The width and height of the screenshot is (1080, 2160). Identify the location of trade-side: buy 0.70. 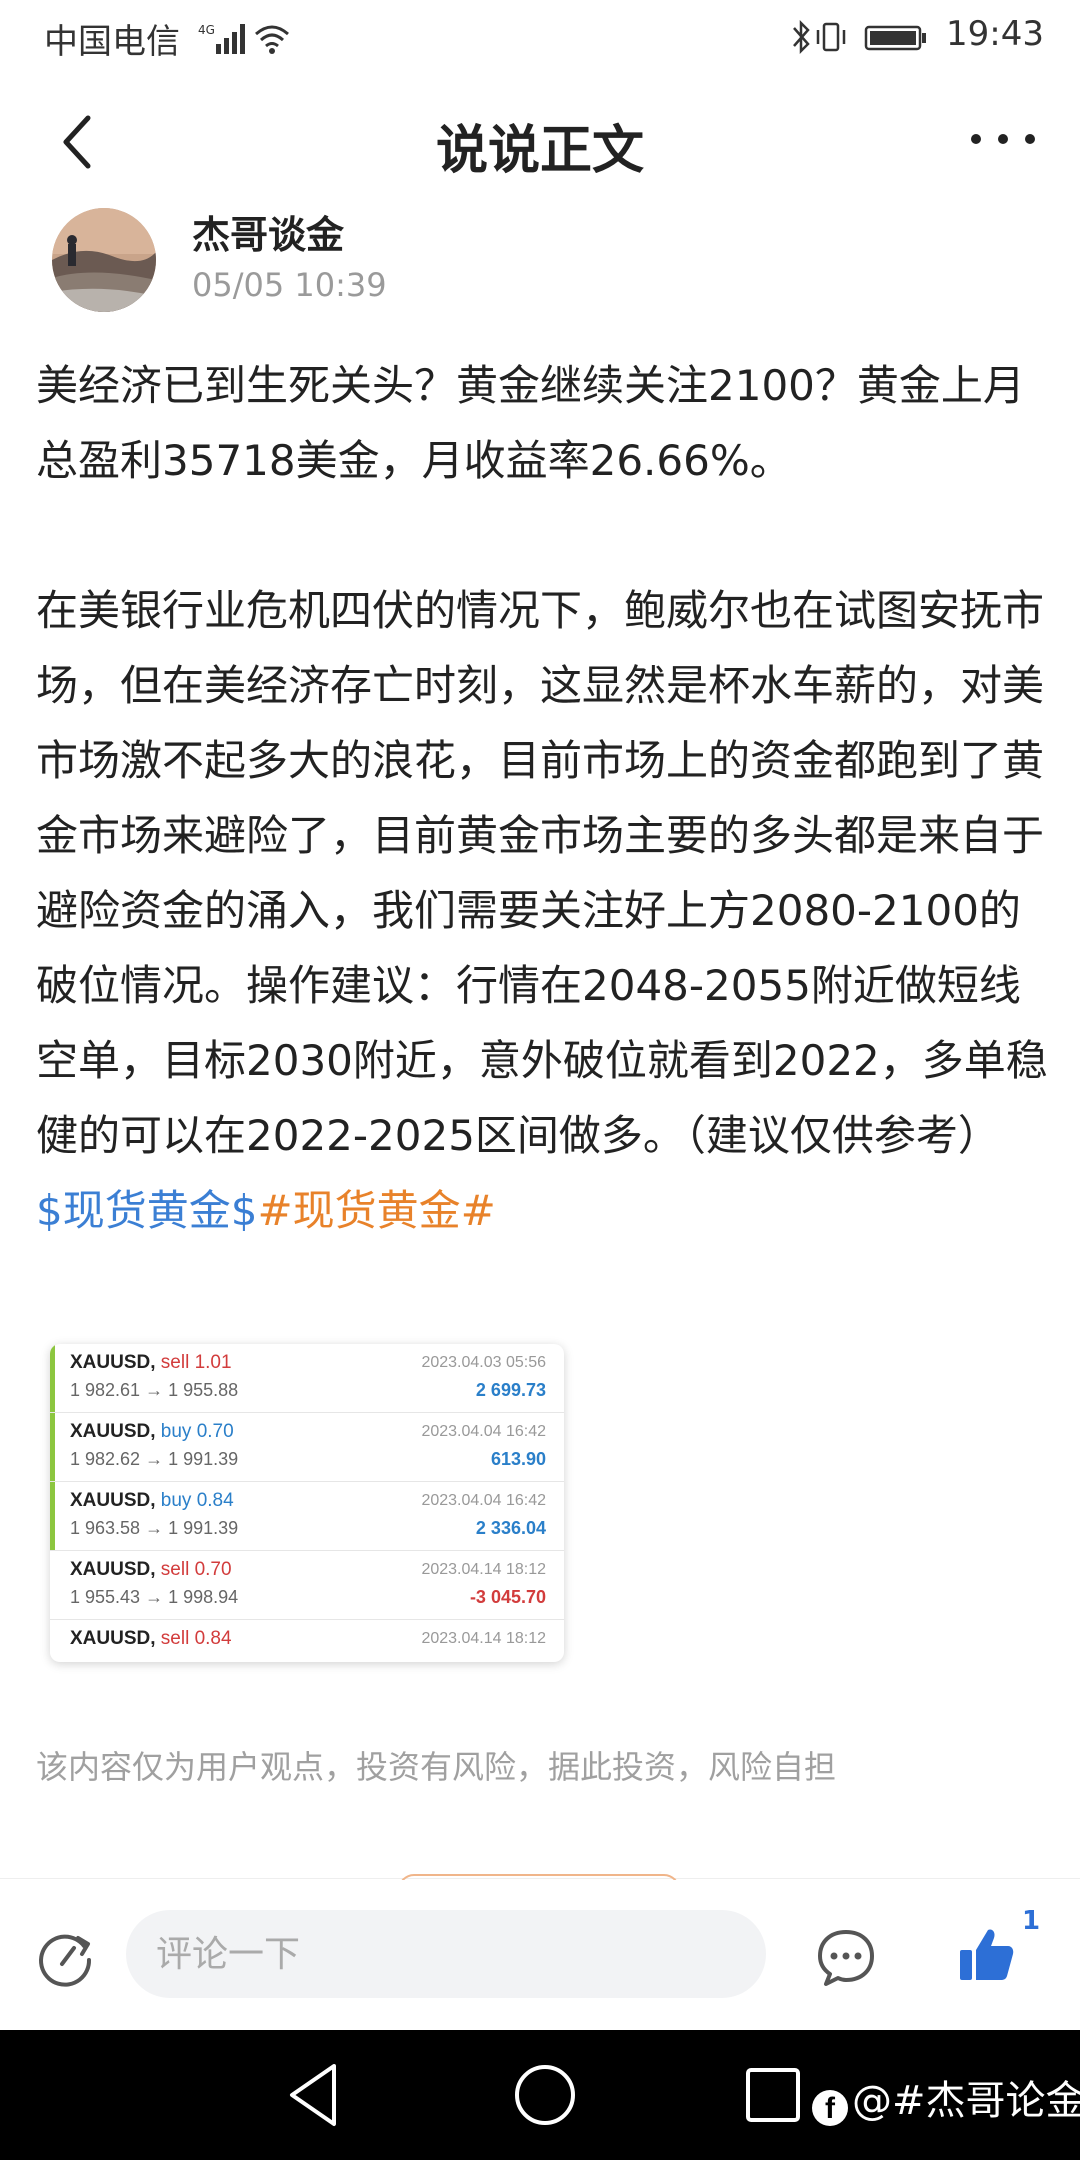
(197, 1431).